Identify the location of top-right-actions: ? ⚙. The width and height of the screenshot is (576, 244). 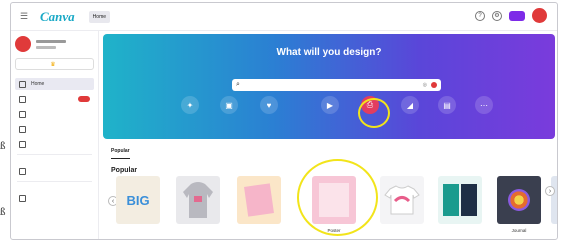
(511, 15).